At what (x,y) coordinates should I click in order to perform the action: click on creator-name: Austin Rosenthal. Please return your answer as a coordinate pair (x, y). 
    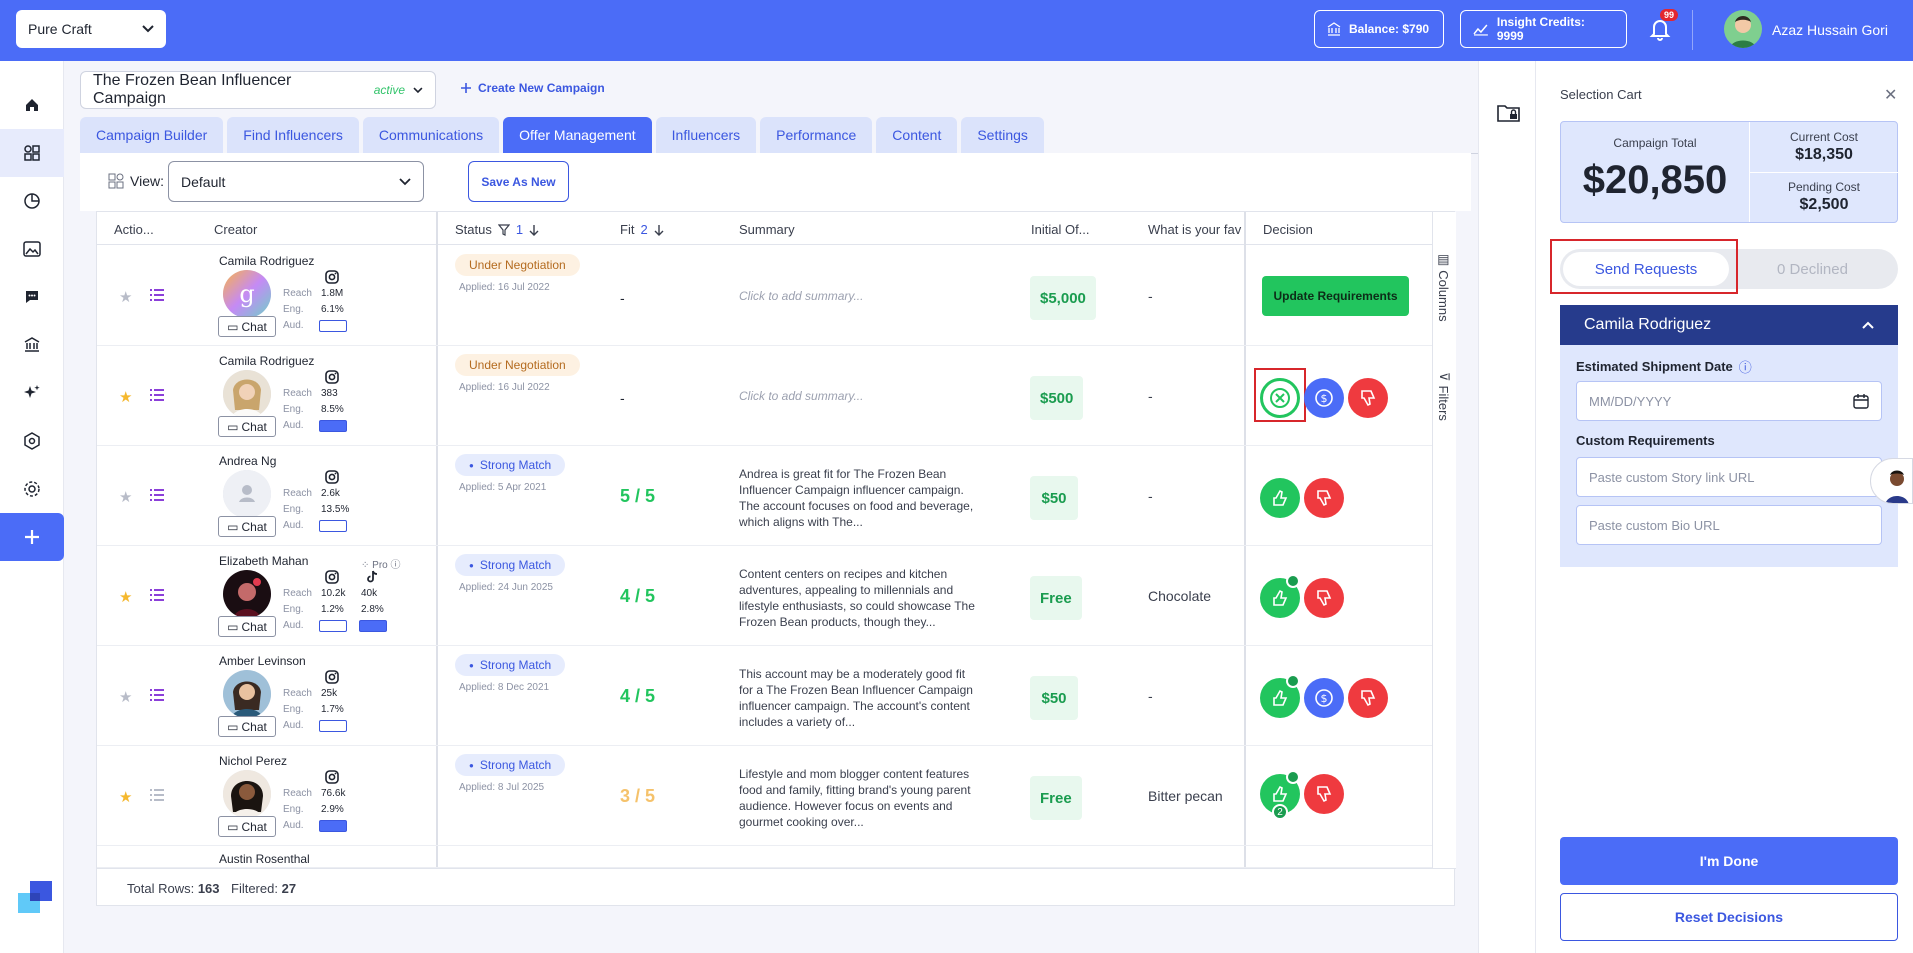
    Looking at the image, I should click on (264, 859).